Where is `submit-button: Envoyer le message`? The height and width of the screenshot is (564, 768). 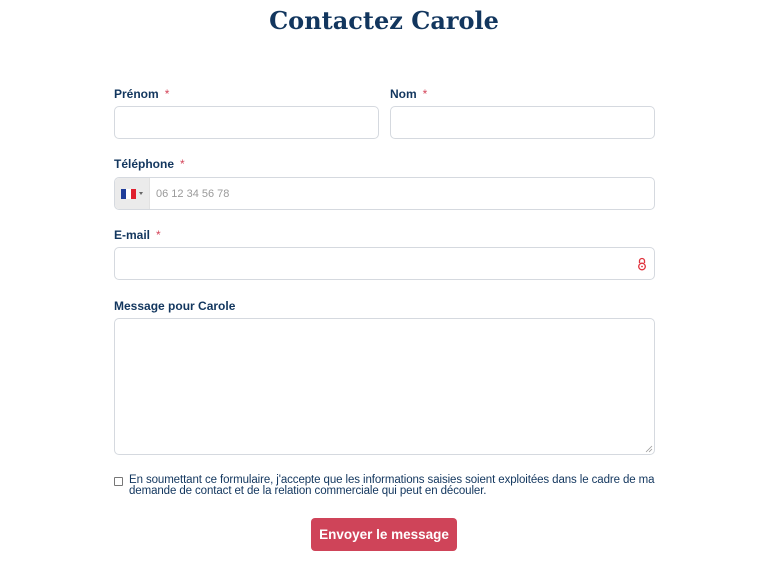 submit-button: Envoyer le message is located at coordinates (384, 534).